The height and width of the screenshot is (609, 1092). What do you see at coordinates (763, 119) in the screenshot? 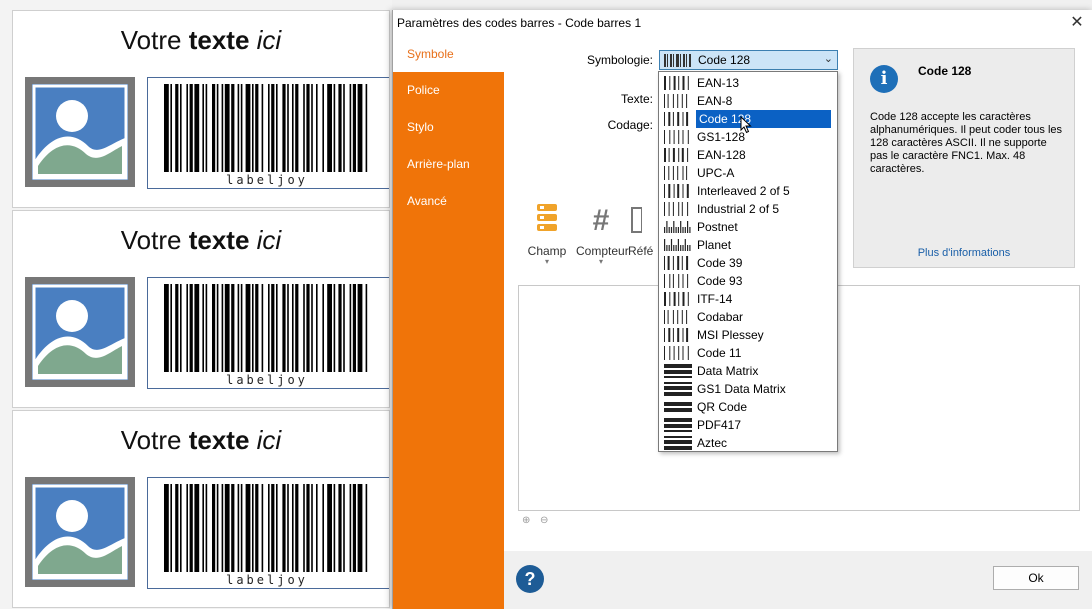
I see `dropdown-option-label: Code 128` at bounding box center [763, 119].